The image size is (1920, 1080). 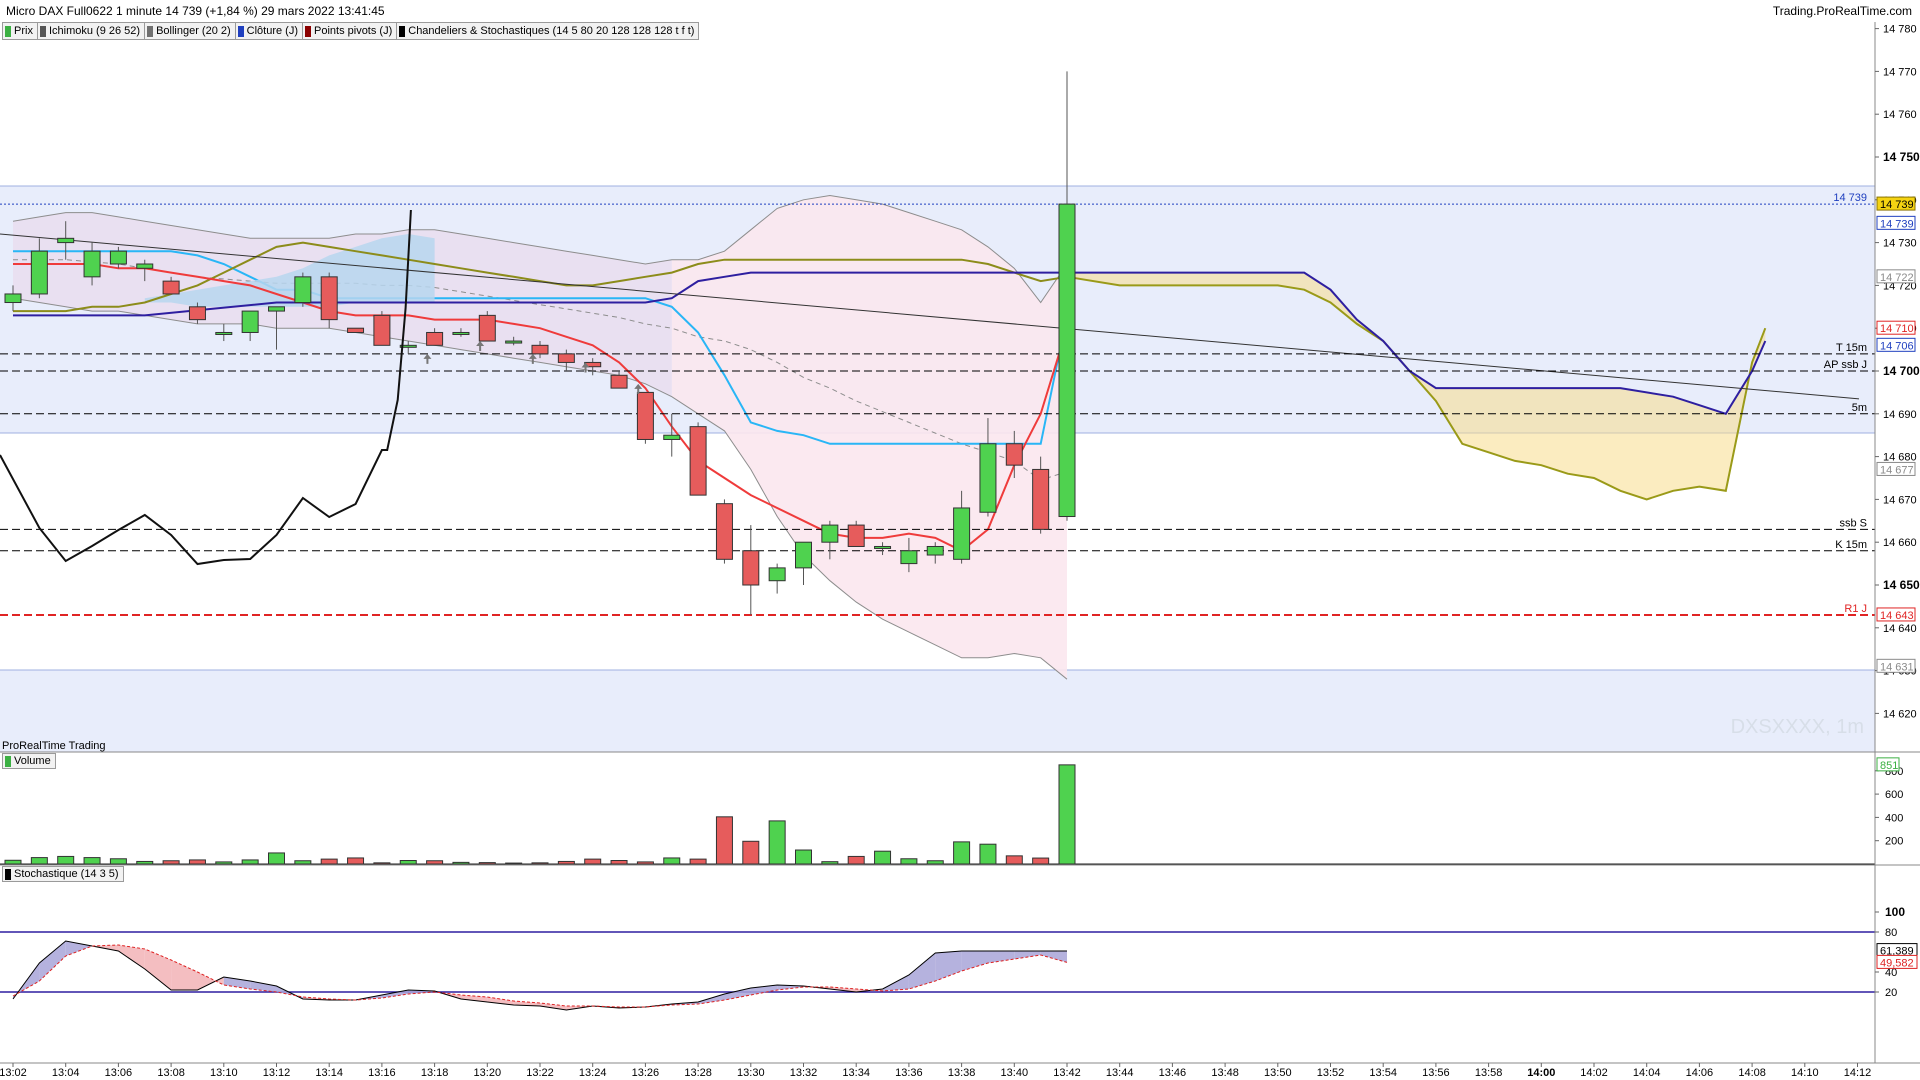 What do you see at coordinates (29, 761) in the screenshot?
I see `volume-panel-legend: Volume` at bounding box center [29, 761].